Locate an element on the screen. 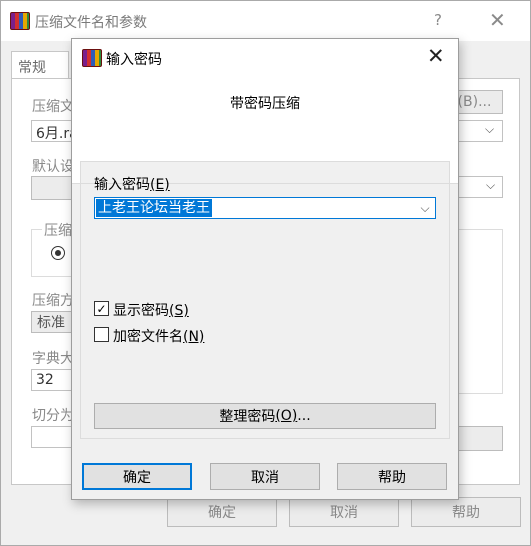  check-icon: ✓ is located at coordinates (101, 308).